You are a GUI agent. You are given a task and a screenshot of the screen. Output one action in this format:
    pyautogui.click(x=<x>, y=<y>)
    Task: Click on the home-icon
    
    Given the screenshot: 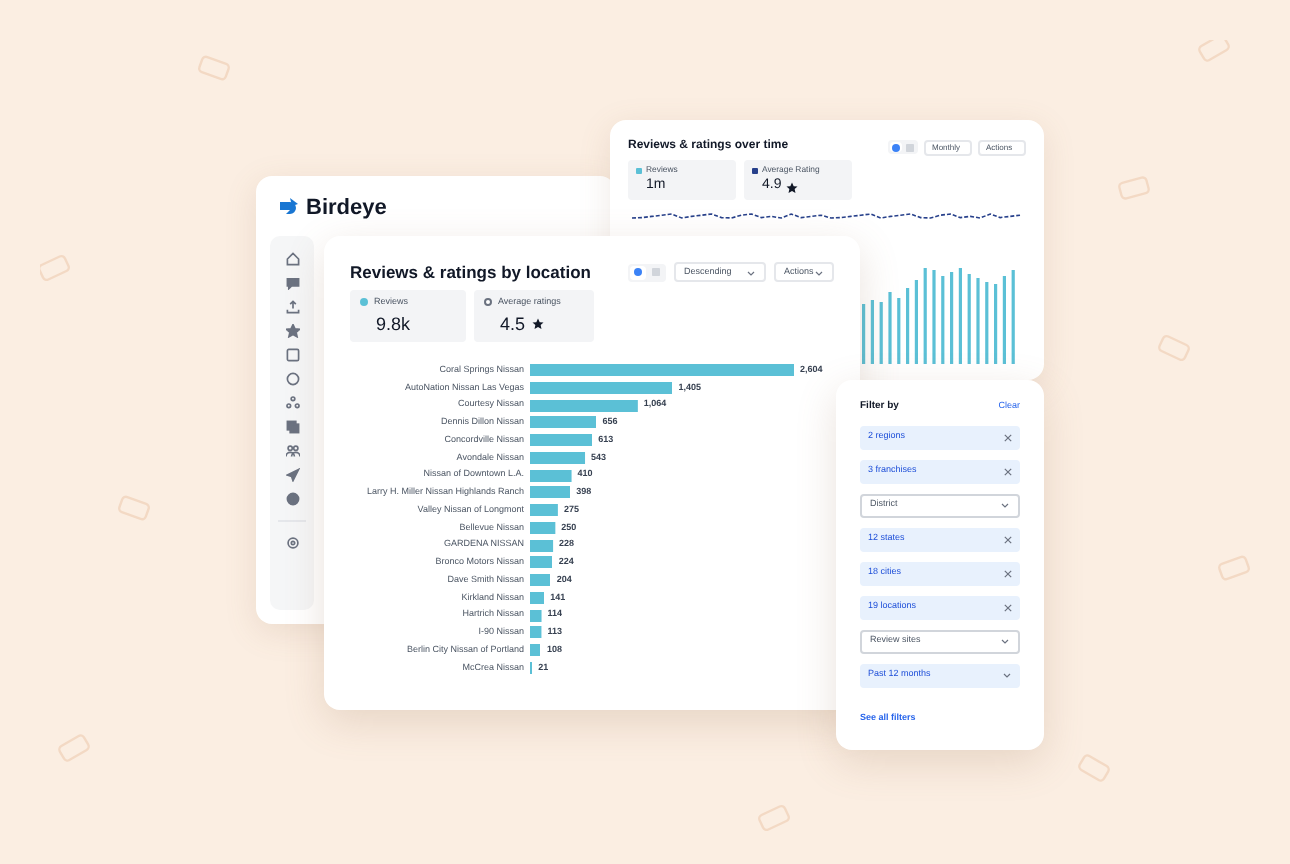 What is the action you would take?
    pyautogui.click(x=292, y=259)
    